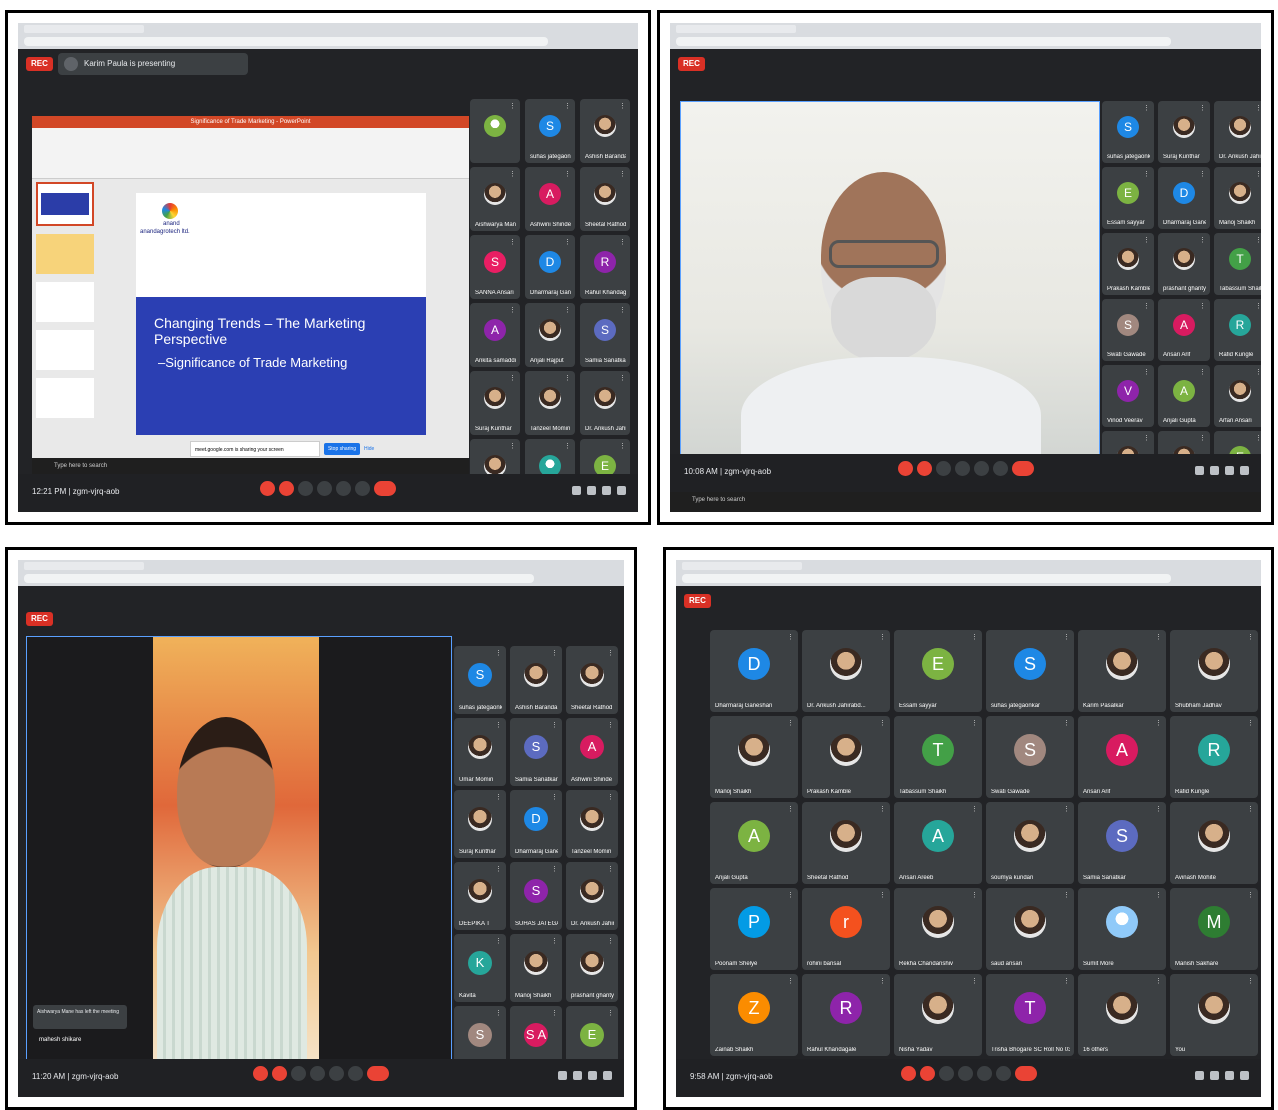  Describe the element at coordinates (1214, 843) in the screenshot. I see `participant-tile: ⋮ Avinash Mohite` at that location.